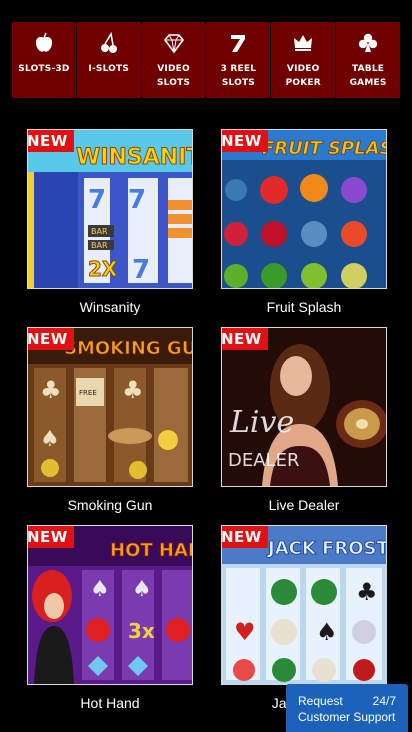 The width and height of the screenshot is (412, 732). I want to click on category-video-slots: VIDEO SLOTS, so click(173, 60).